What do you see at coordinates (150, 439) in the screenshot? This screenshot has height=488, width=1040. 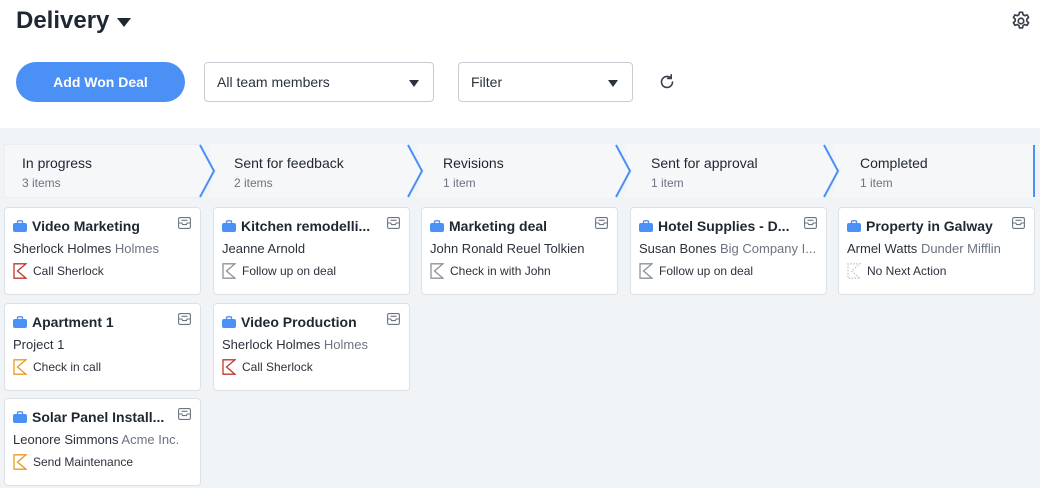 I see `deal-organization: Acme Inc.` at bounding box center [150, 439].